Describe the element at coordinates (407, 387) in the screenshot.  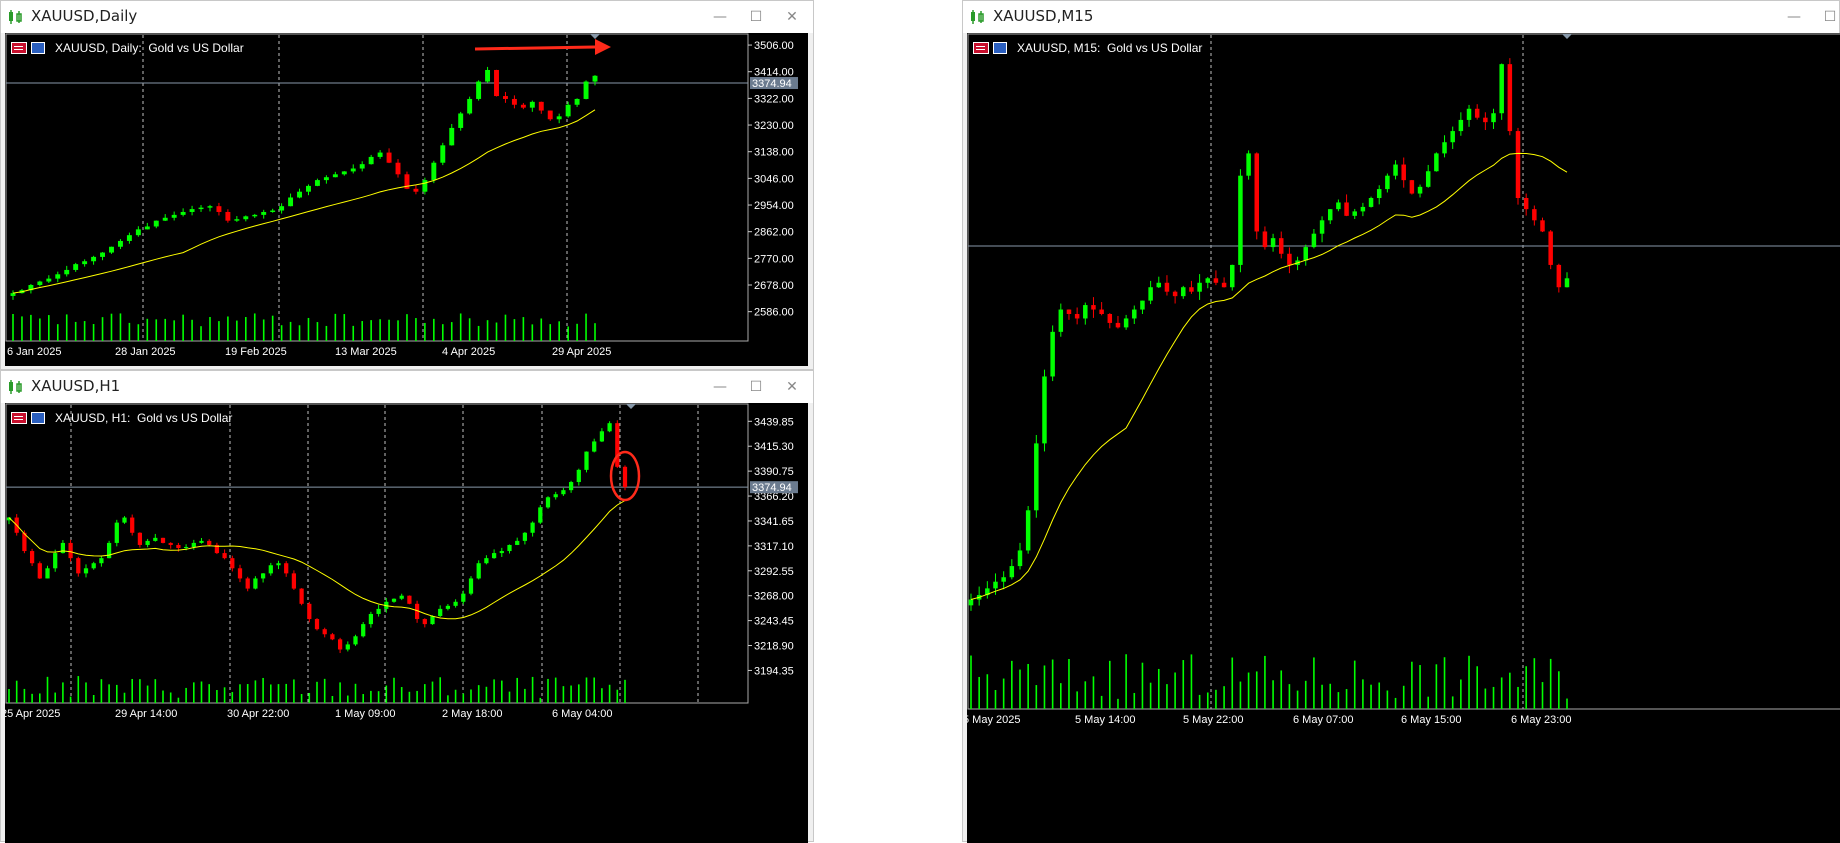
I see `titlebar-h1: XAUUSD,H1 — ☐ ✕` at that location.